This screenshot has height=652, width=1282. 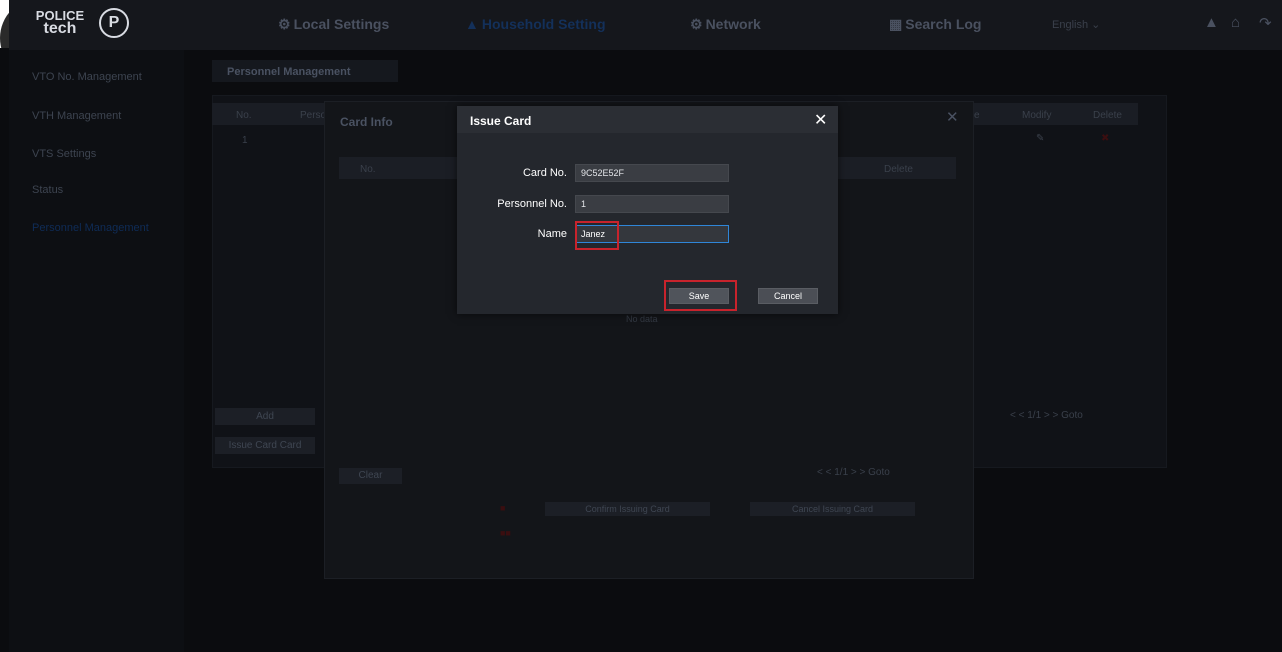 I want to click on brand-logo: POLICE tech P, so click(x=83, y=25).